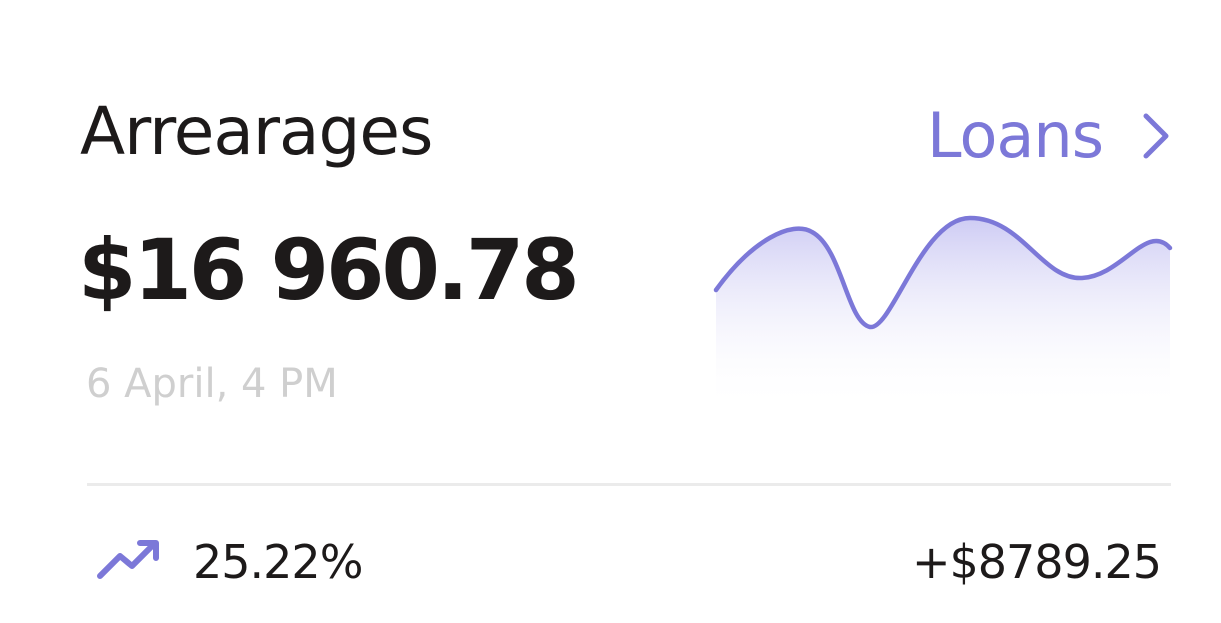 The width and height of the screenshot is (1221, 623). Describe the element at coordinates (1156, 136) in the screenshot. I see `chevron-right-icon` at that location.